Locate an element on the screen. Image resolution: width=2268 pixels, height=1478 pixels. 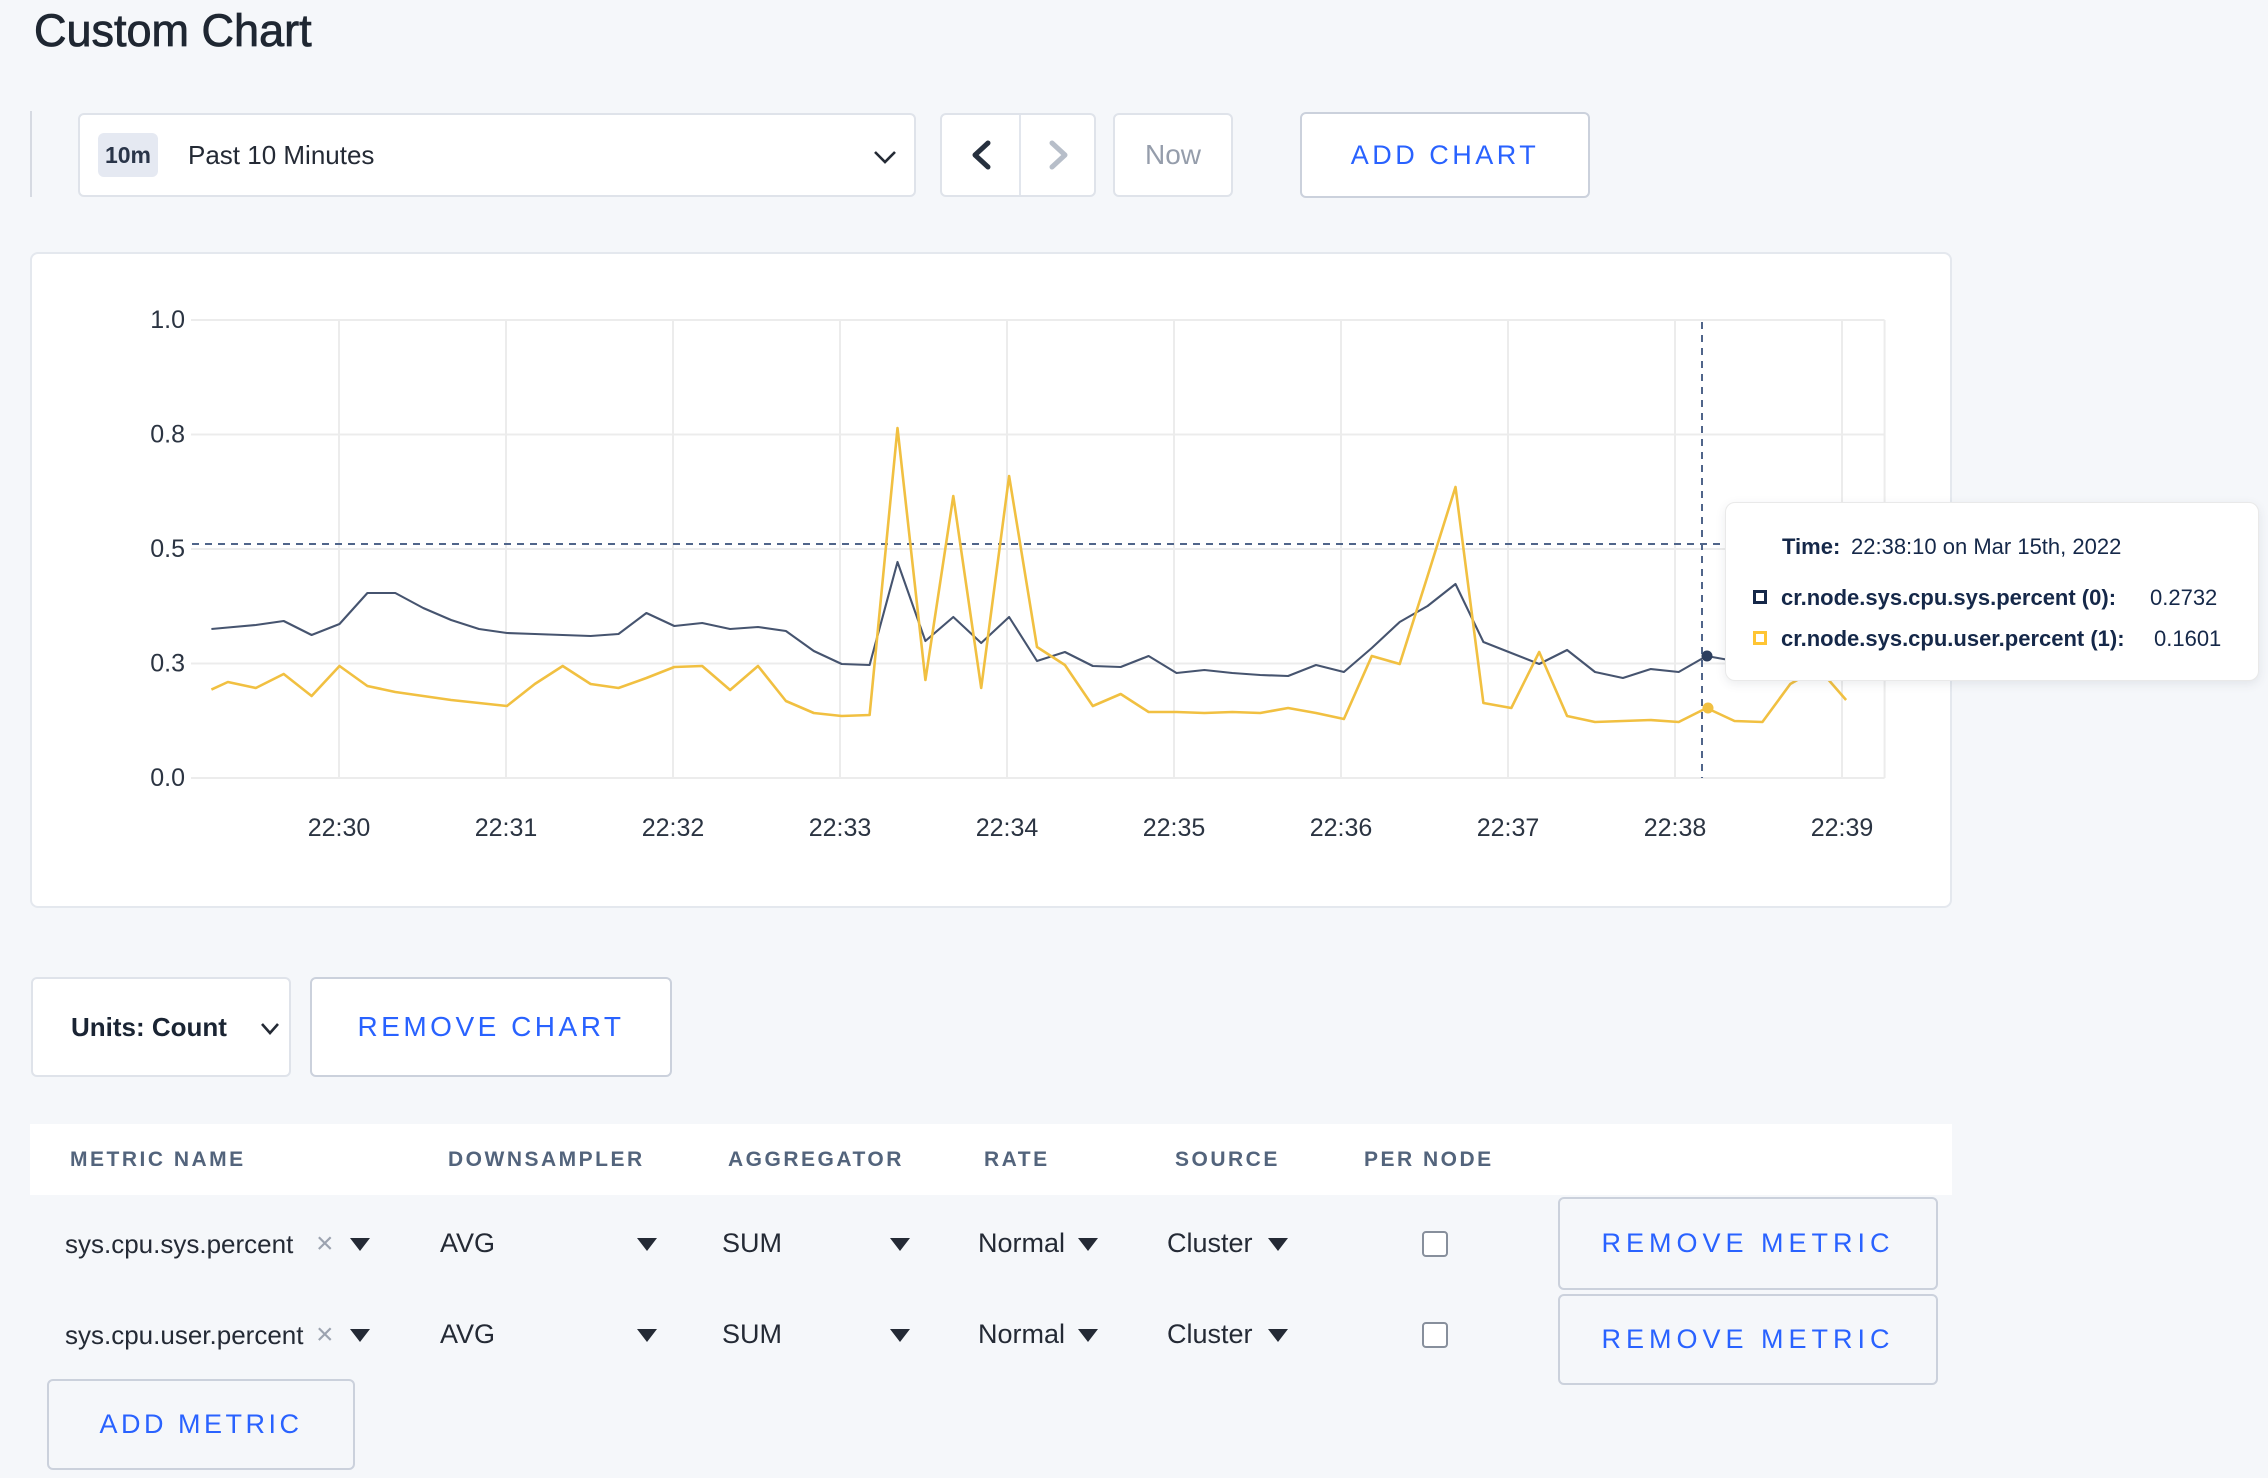
svg-text: 0.0 is located at coordinates (167, 778).